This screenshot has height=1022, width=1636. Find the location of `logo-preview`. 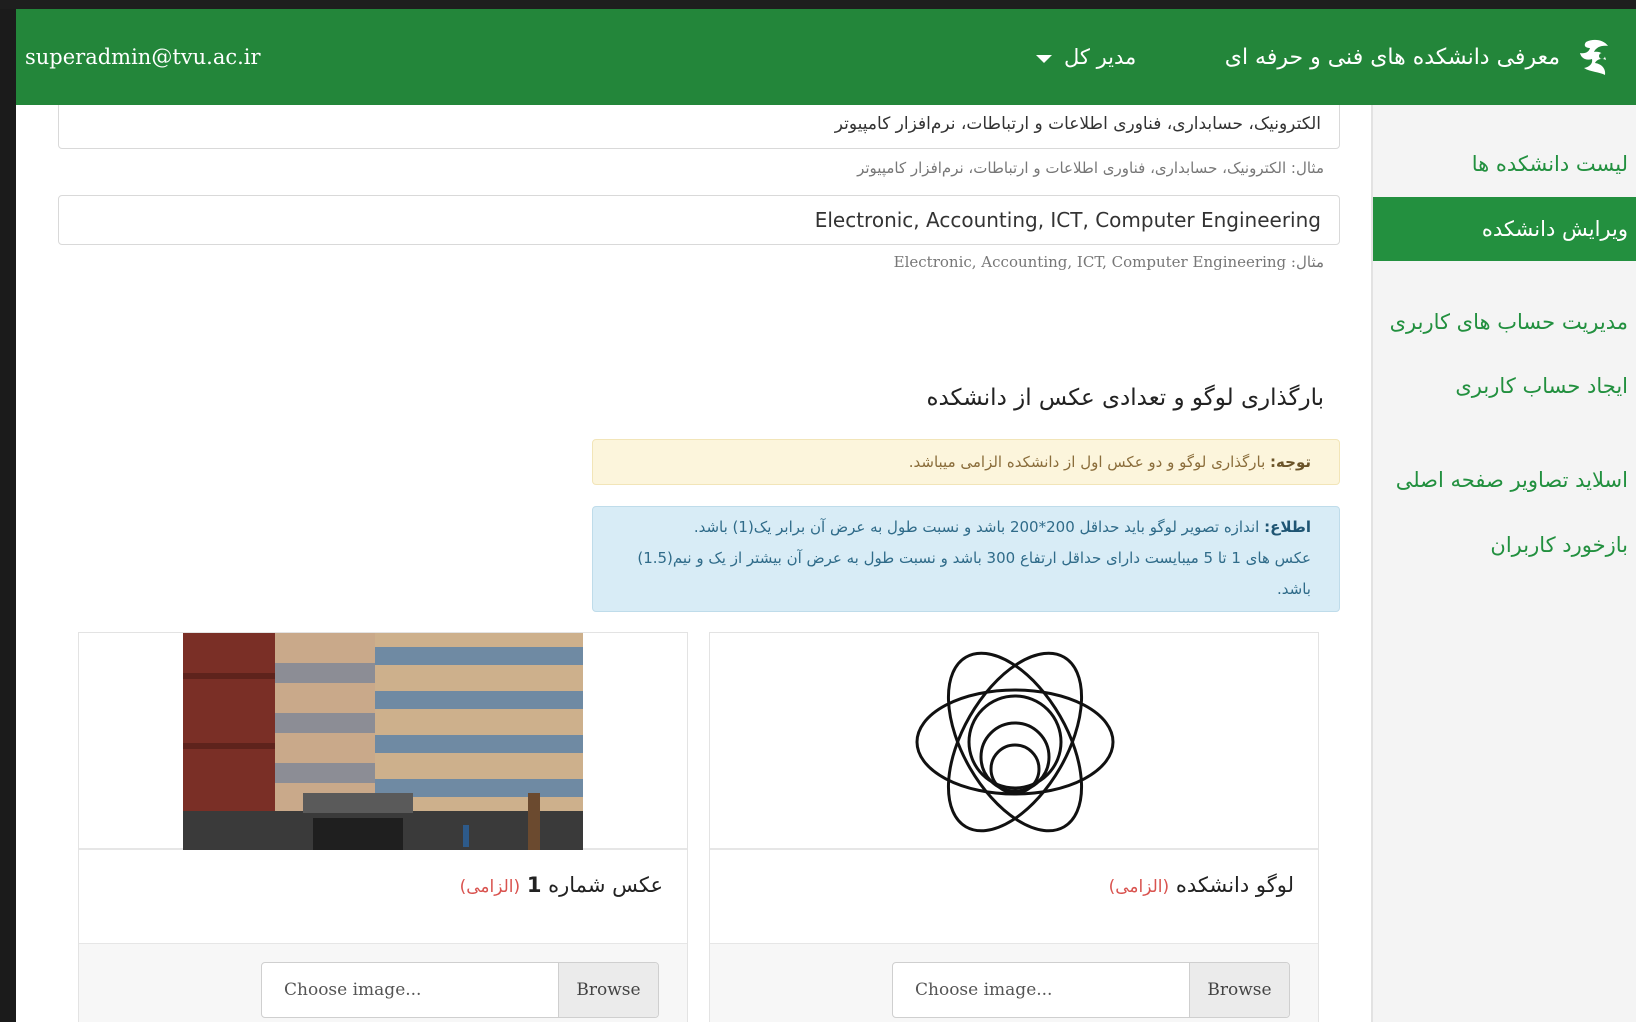

logo-preview is located at coordinates (1014, 741).